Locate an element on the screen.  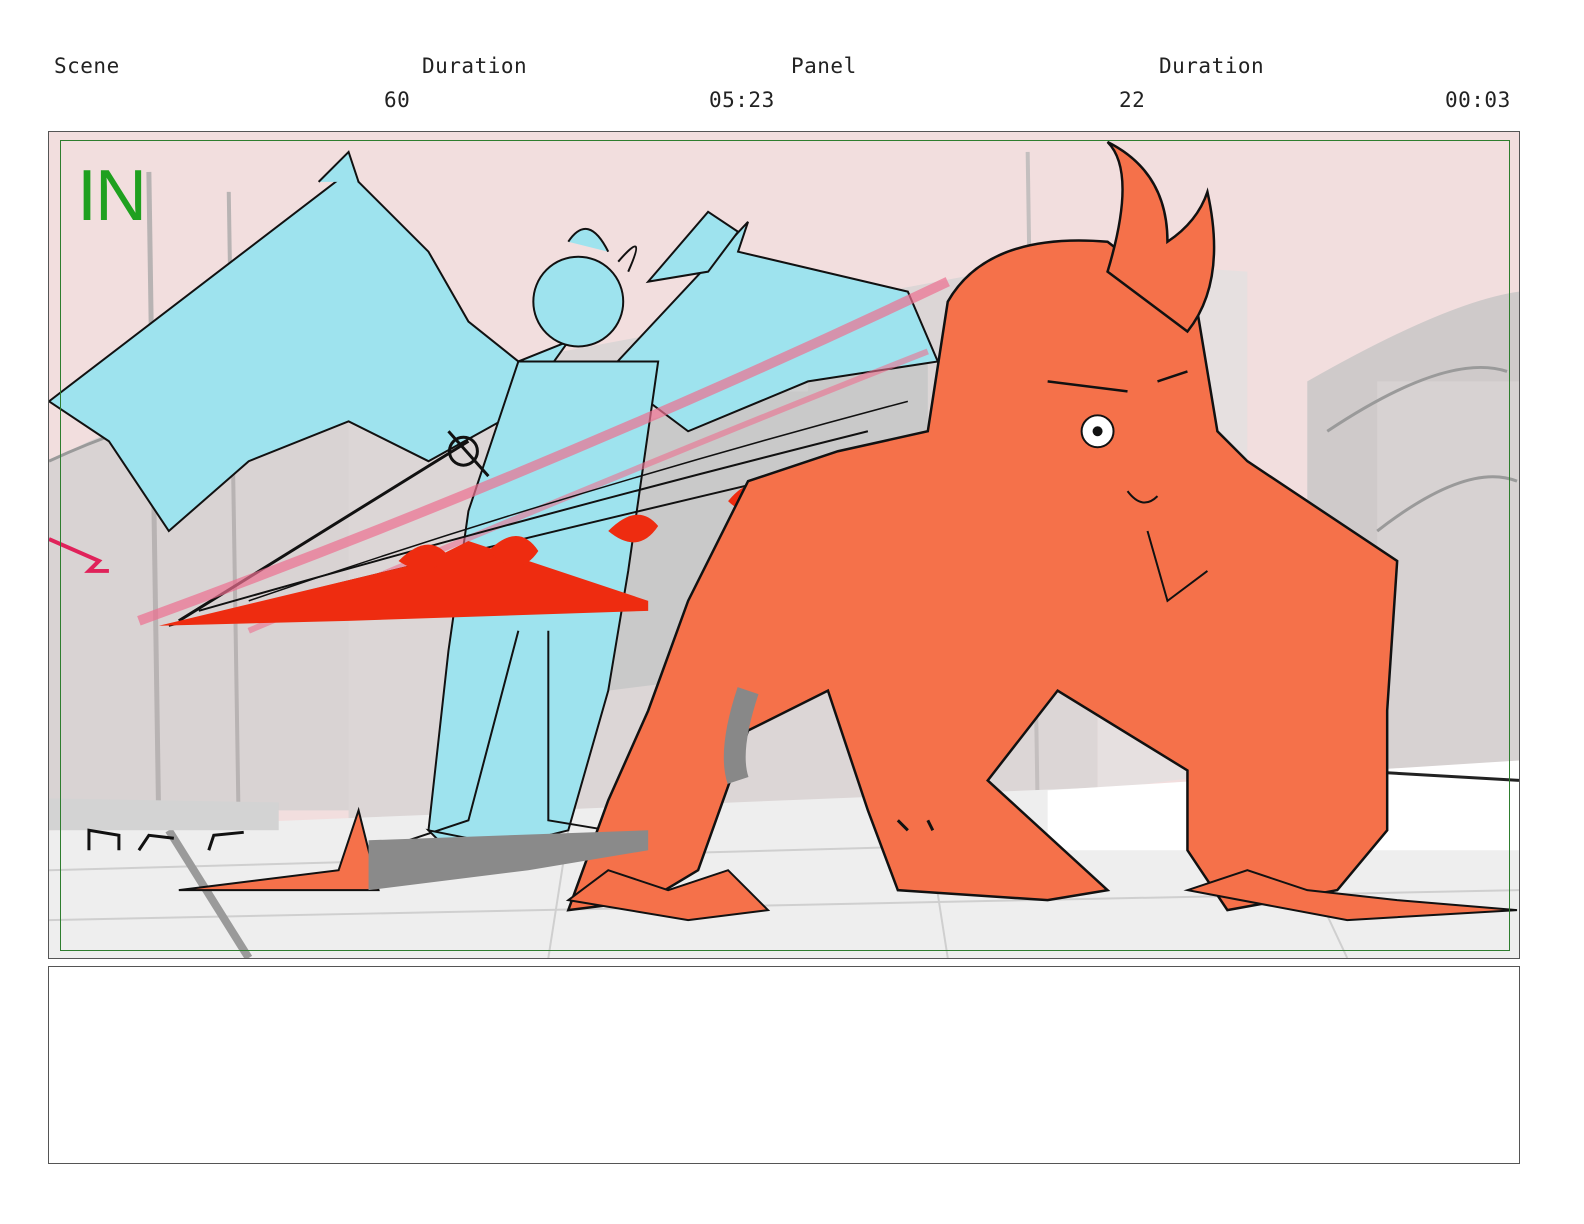
panel-duration-value: 00:03 is located at coordinates (1478, 100).